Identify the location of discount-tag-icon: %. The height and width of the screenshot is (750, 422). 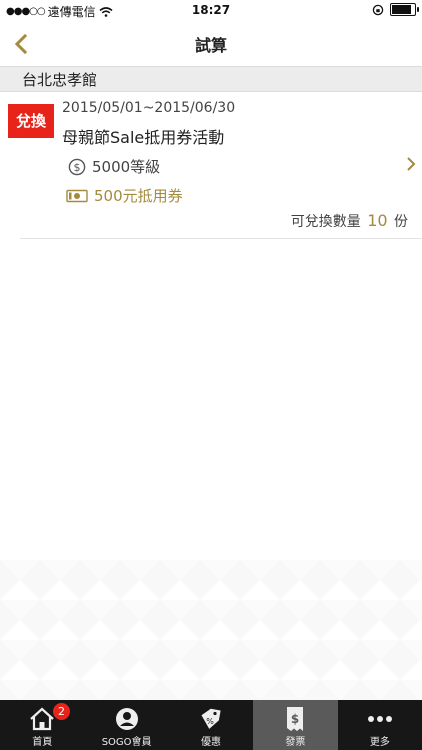
(211, 718).